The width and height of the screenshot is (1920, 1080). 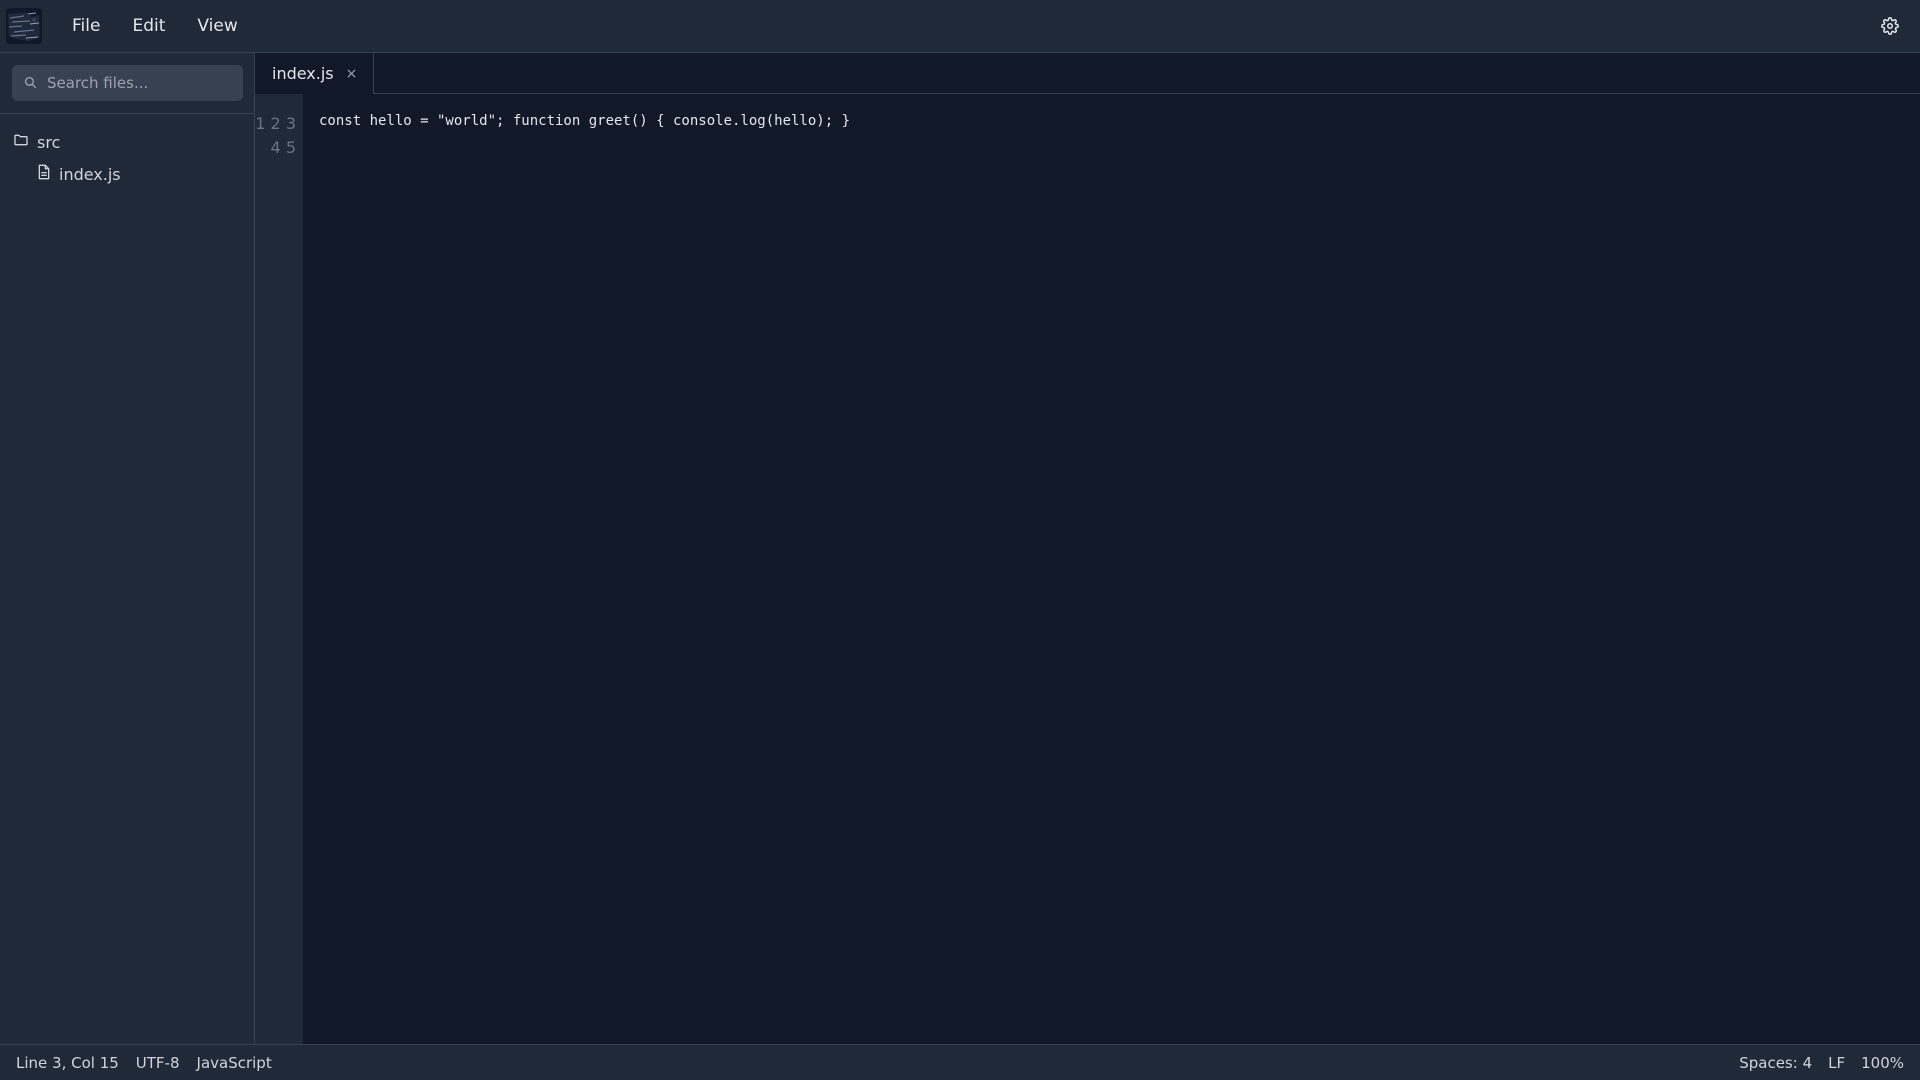 I want to click on status-cursor-position: Line 3, Col 15, so click(x=67, y=1062).